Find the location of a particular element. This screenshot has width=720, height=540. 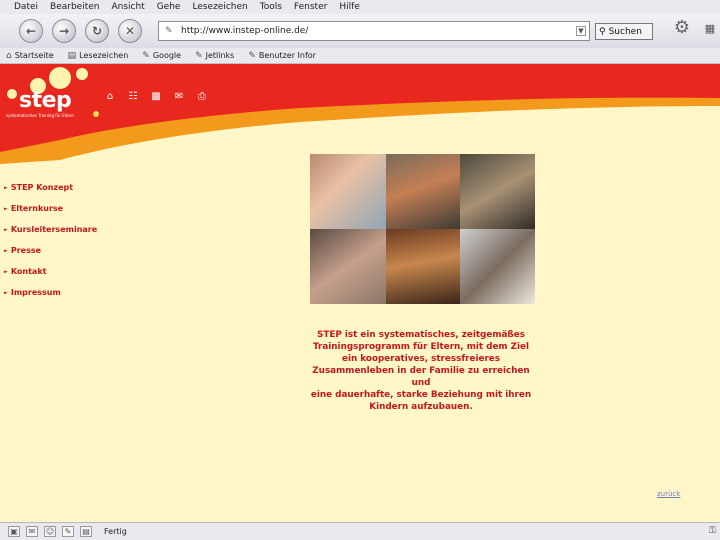

nav-item-impressum: ► Impressum is located at coordinates (59, 292).